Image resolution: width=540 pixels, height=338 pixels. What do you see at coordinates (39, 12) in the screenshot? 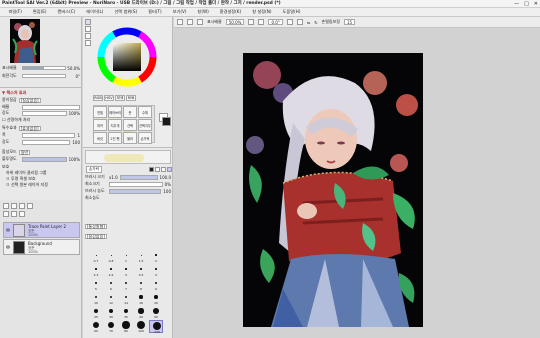
I see `menu-edit: 편집(E)` at bounding box center [39, 12].